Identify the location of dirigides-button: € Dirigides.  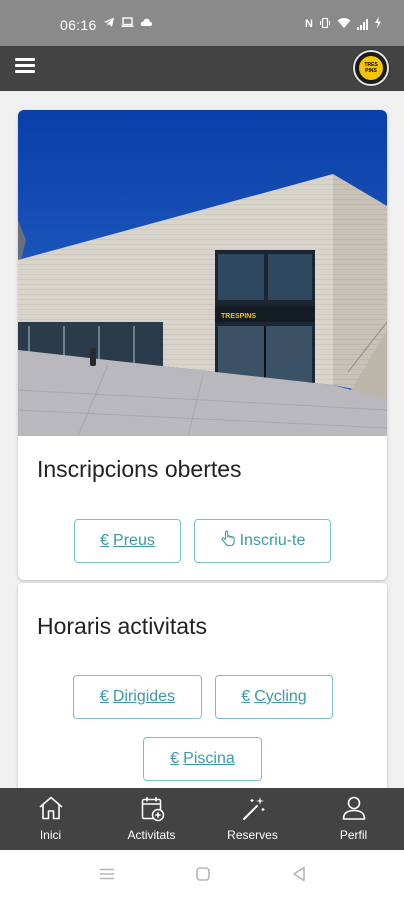
(137, 697).